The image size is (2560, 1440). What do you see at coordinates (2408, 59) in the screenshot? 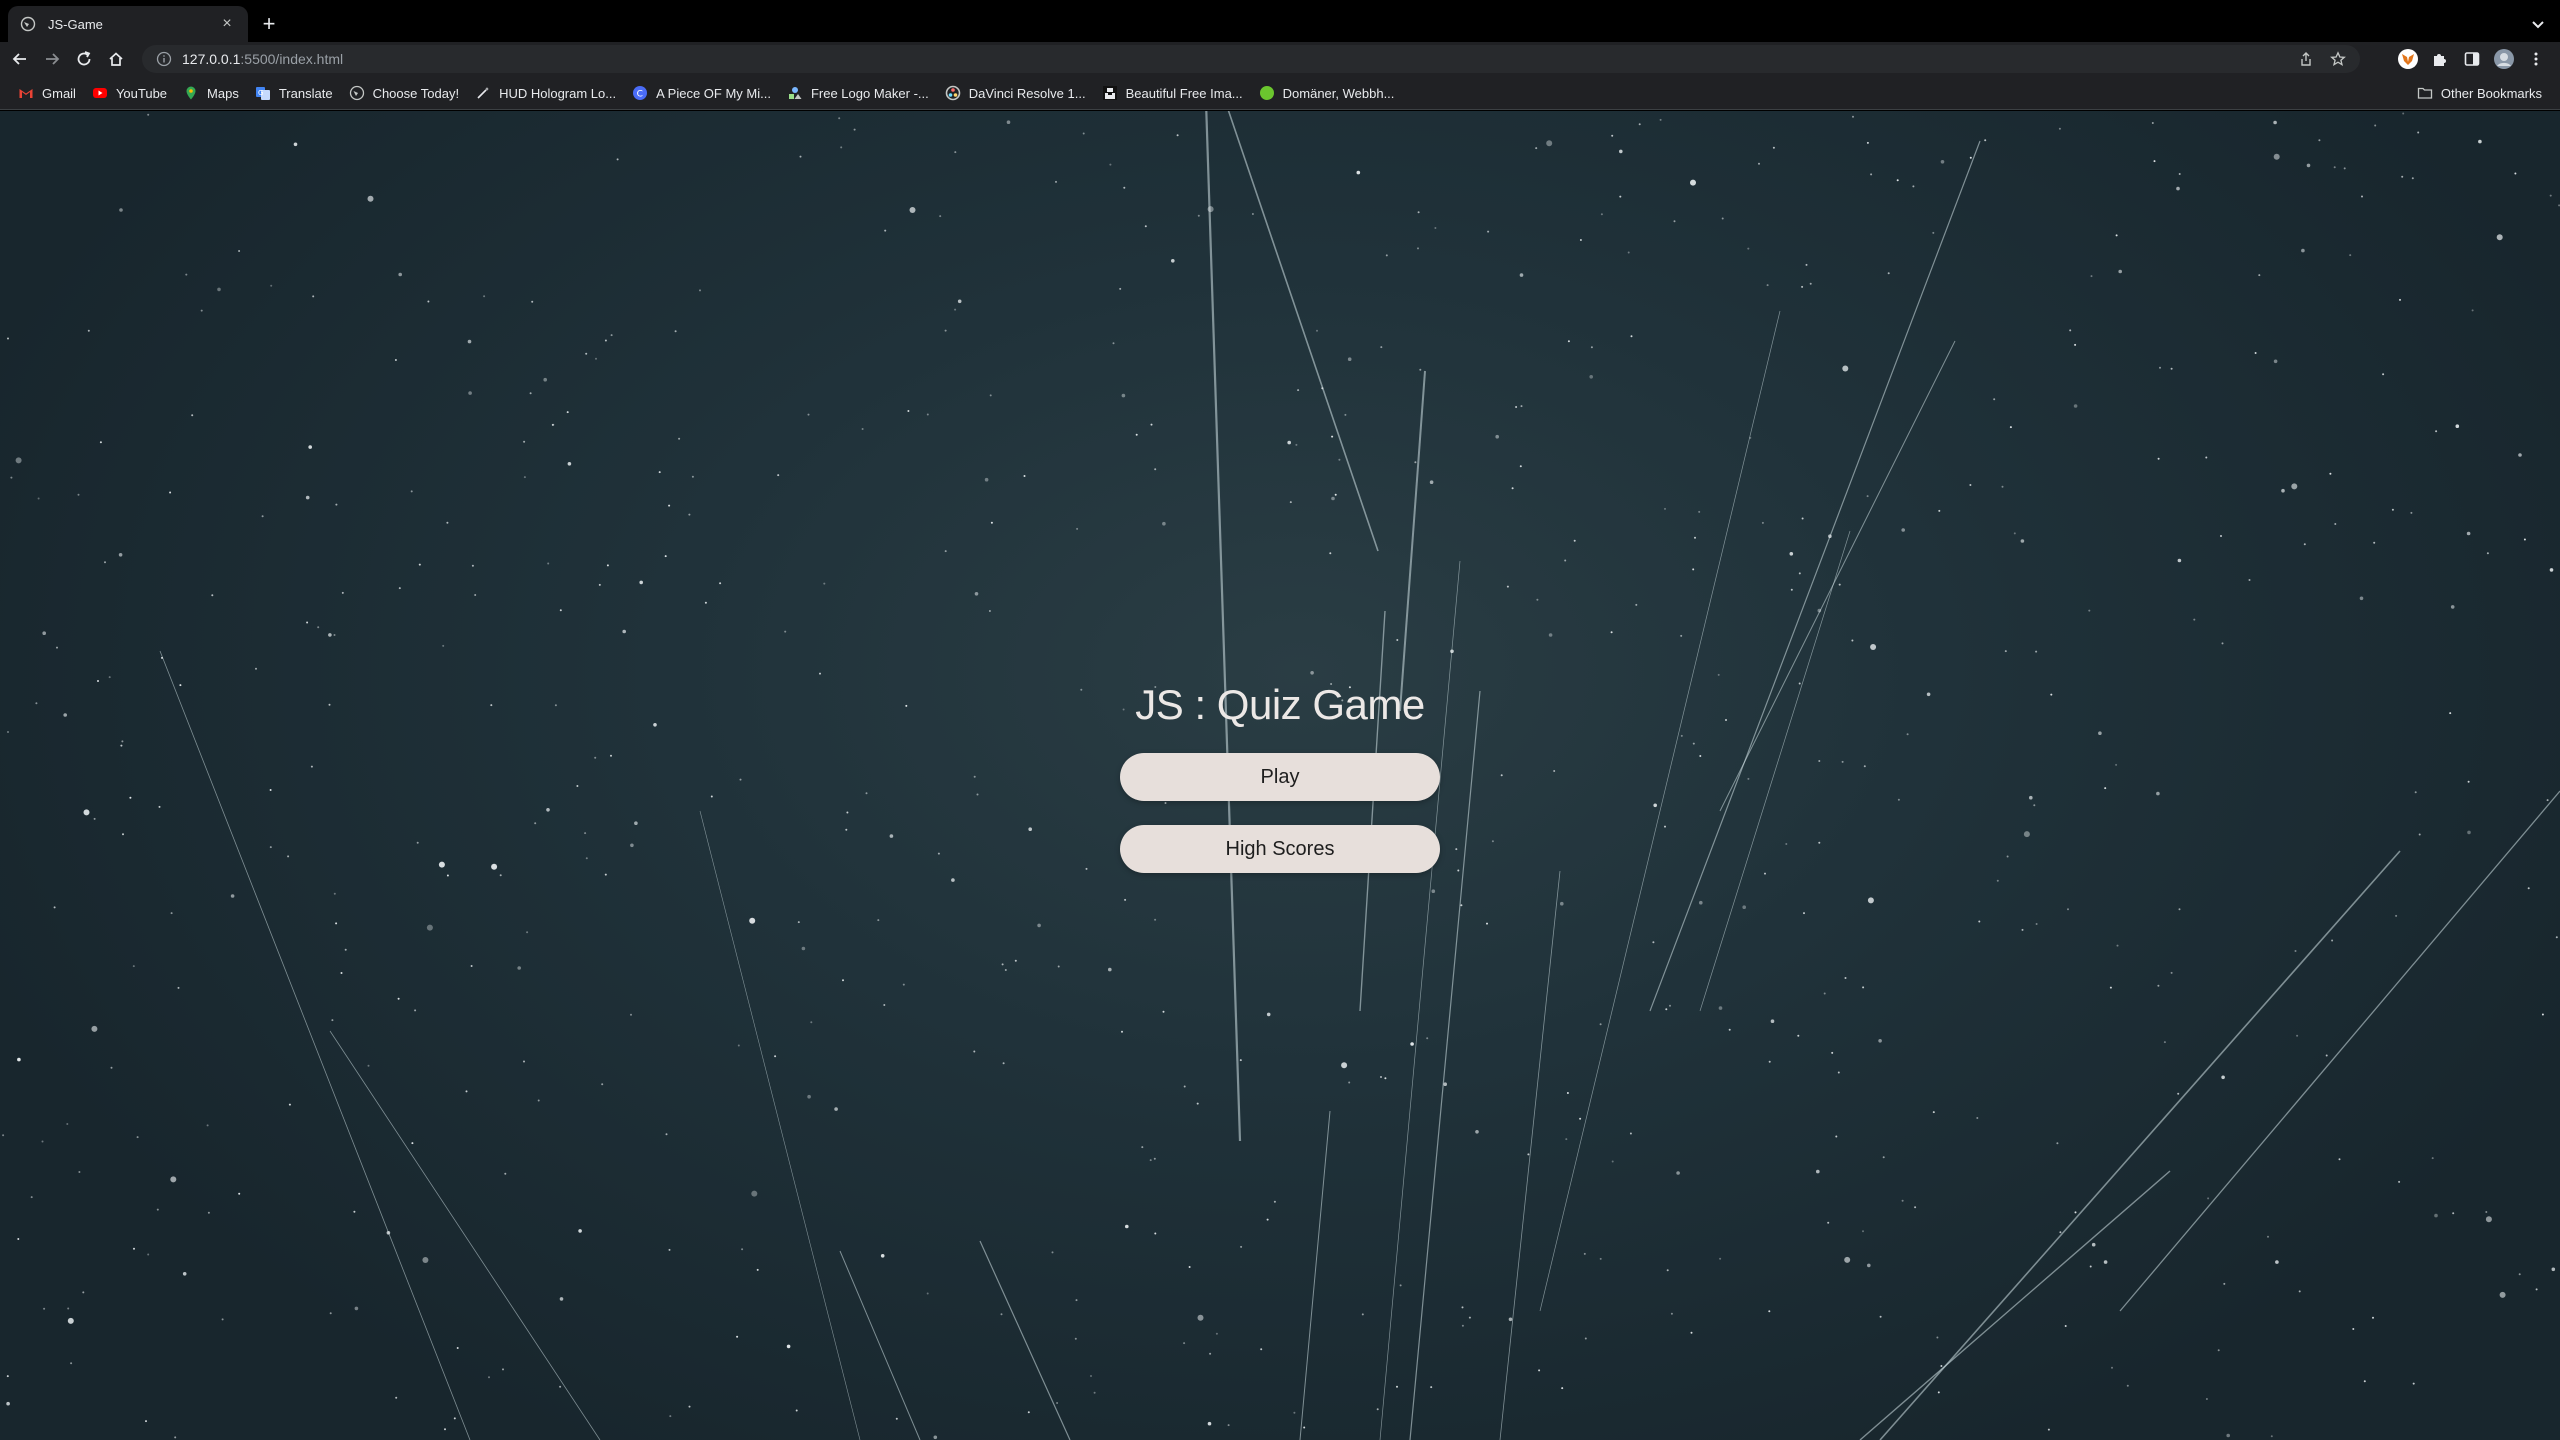
I see `metamask-fox-icon` at bounding box center [2408, 59].